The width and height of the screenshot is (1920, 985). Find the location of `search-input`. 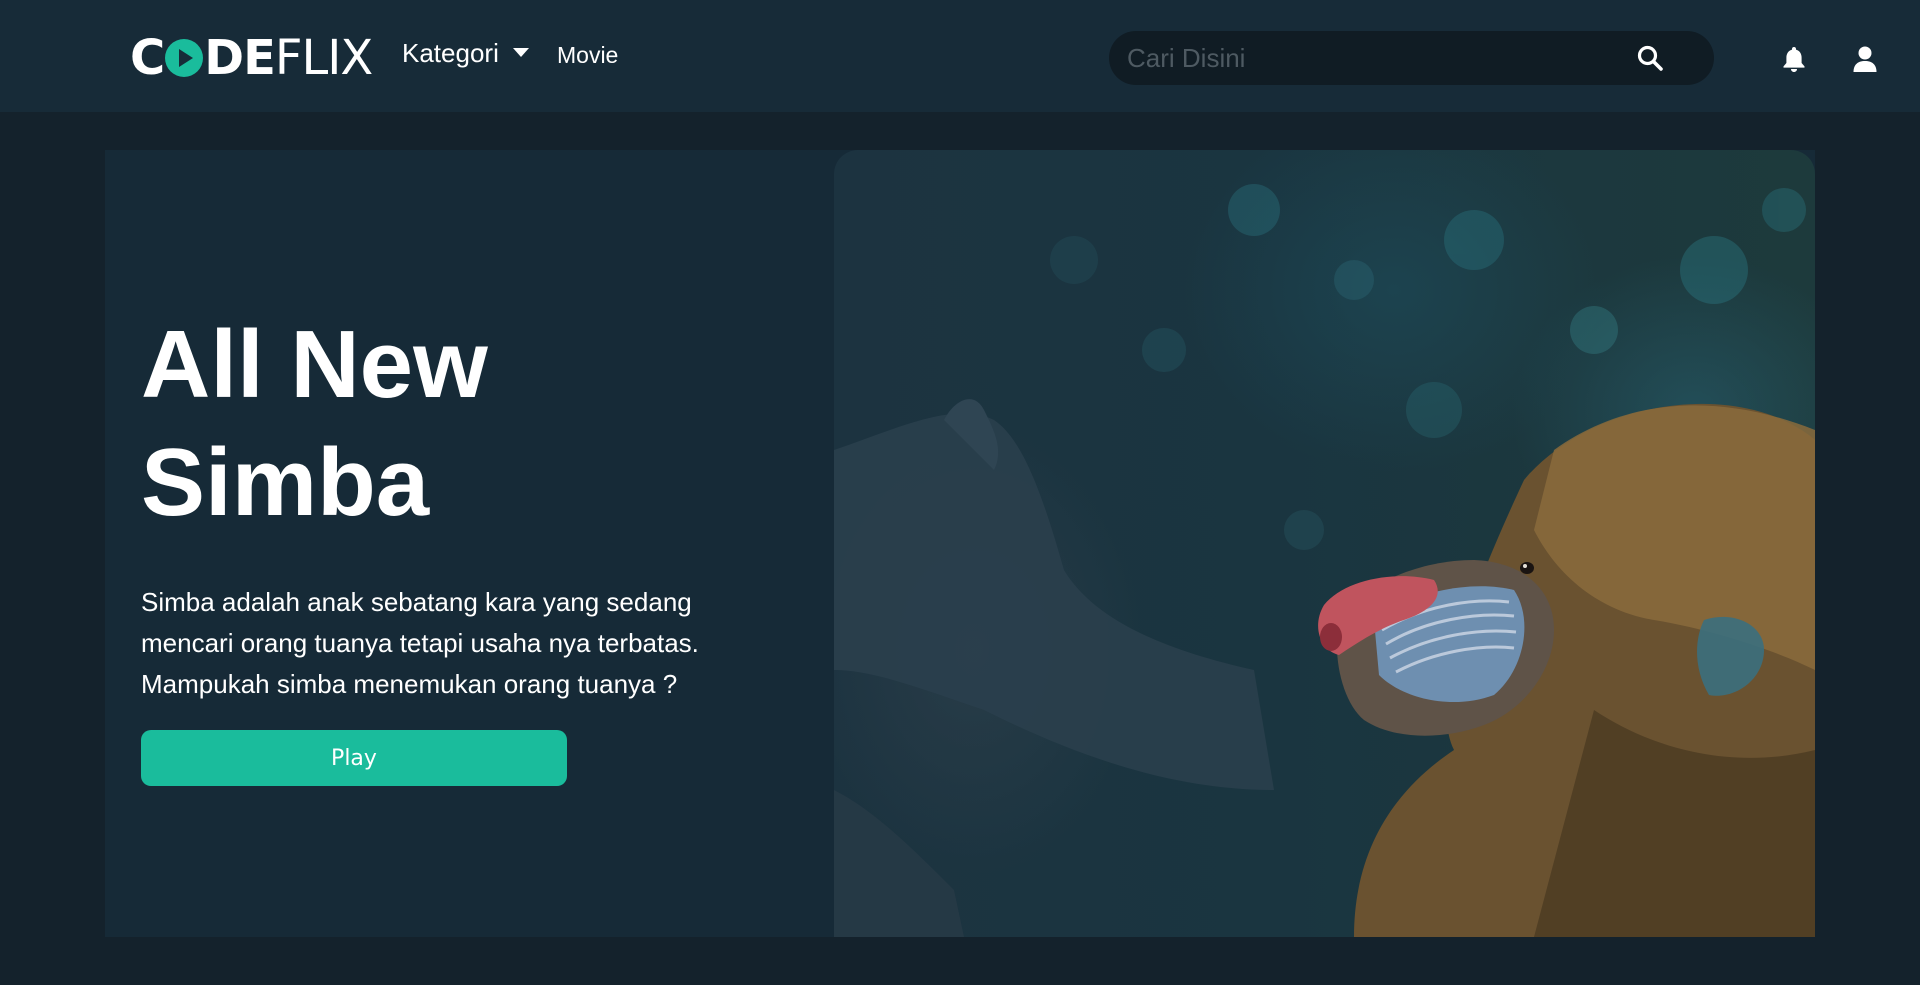

search-input is located at coordinates (1377, 58).